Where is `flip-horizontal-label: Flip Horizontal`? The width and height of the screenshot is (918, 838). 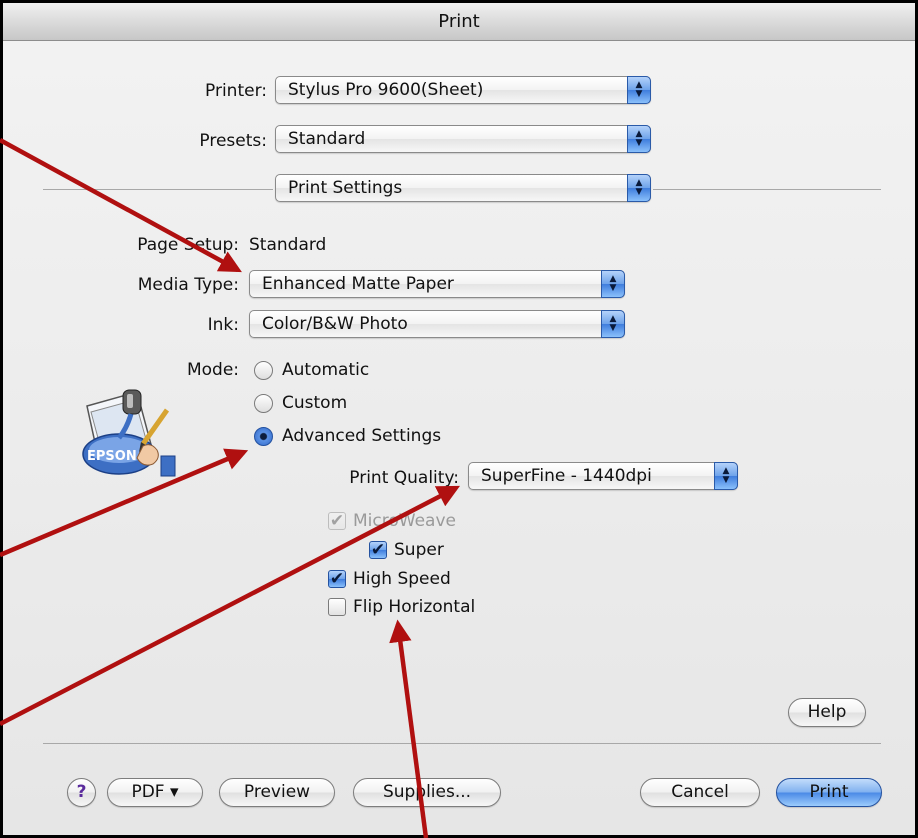 flip-horizontal-label: Flip Horizontal is located at coordinates (414, 607).